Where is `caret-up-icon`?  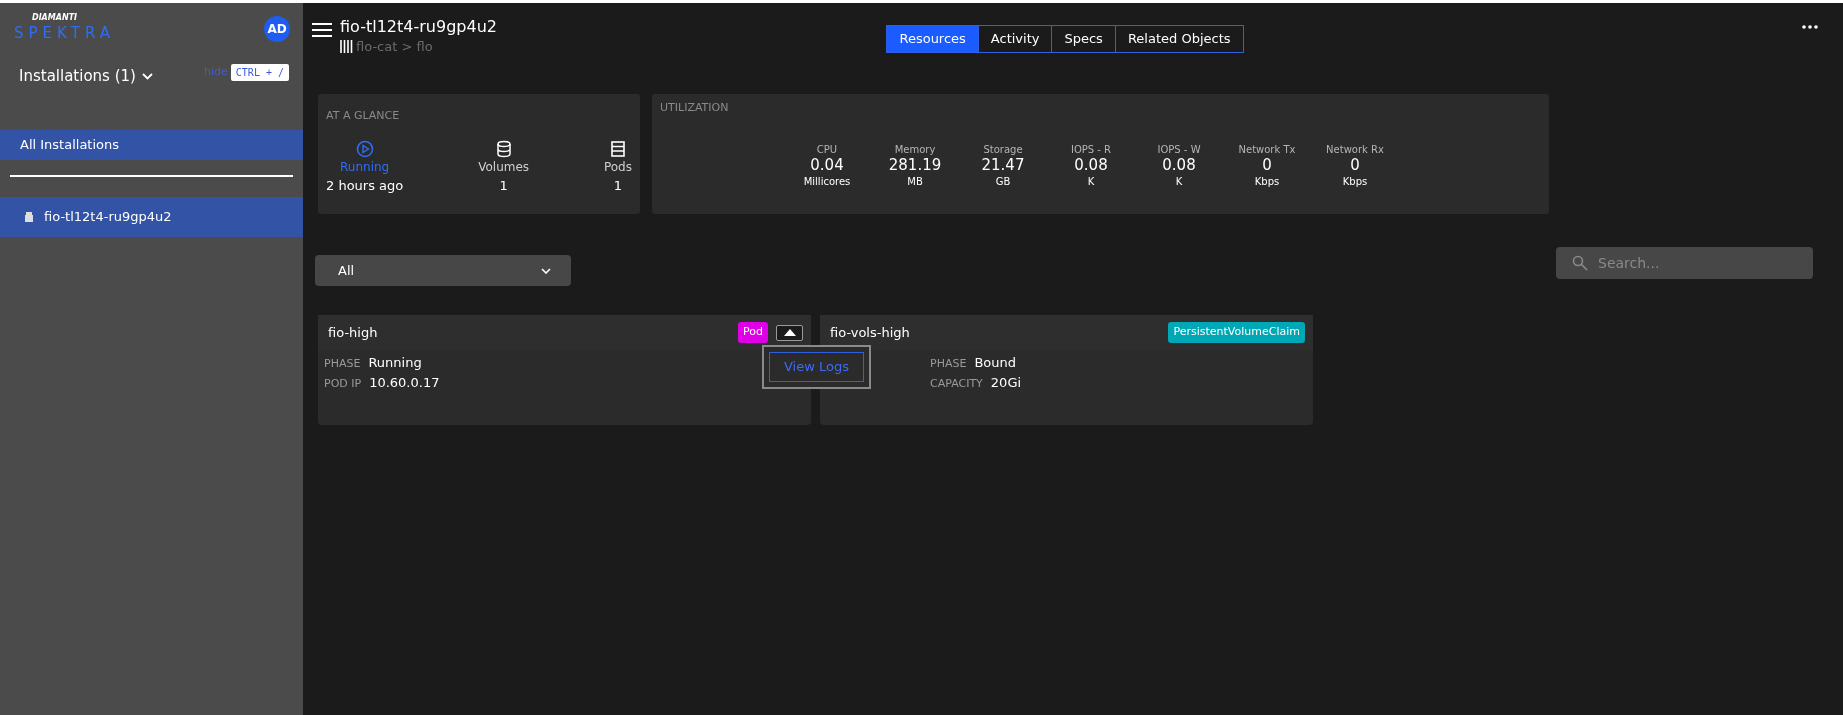
caret-up-icon is located at coordinates (789, 332).